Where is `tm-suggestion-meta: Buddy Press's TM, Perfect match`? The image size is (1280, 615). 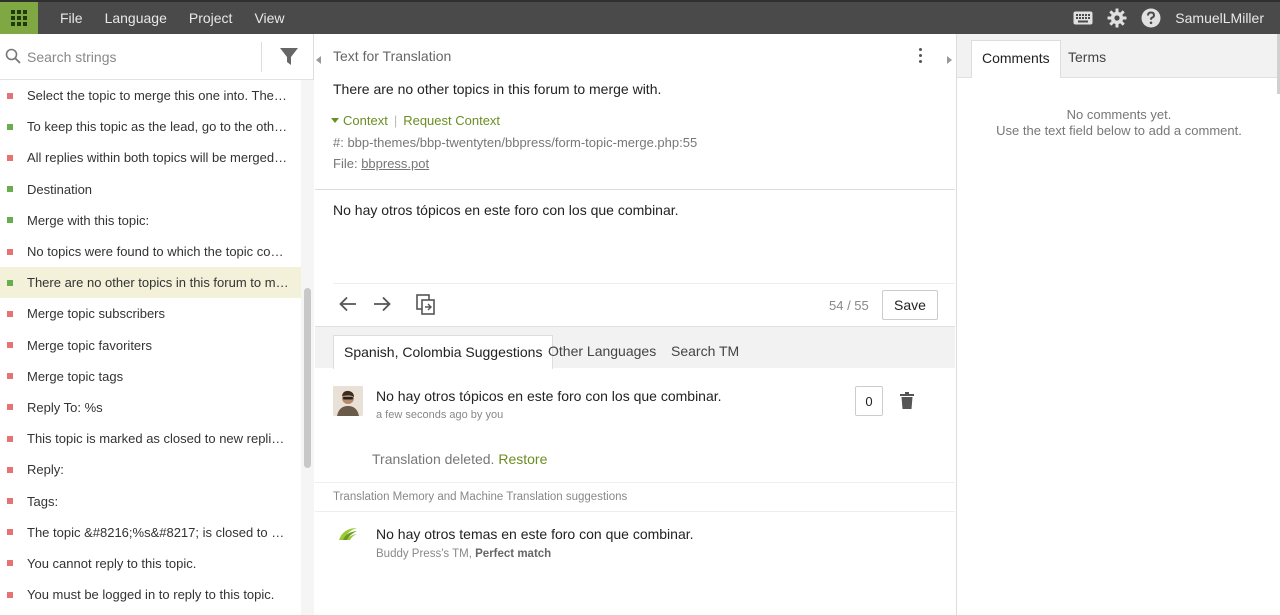 tm-suggestion-meta: Buddy Press's TM, Perfect match is located at coordinates (463, 554).